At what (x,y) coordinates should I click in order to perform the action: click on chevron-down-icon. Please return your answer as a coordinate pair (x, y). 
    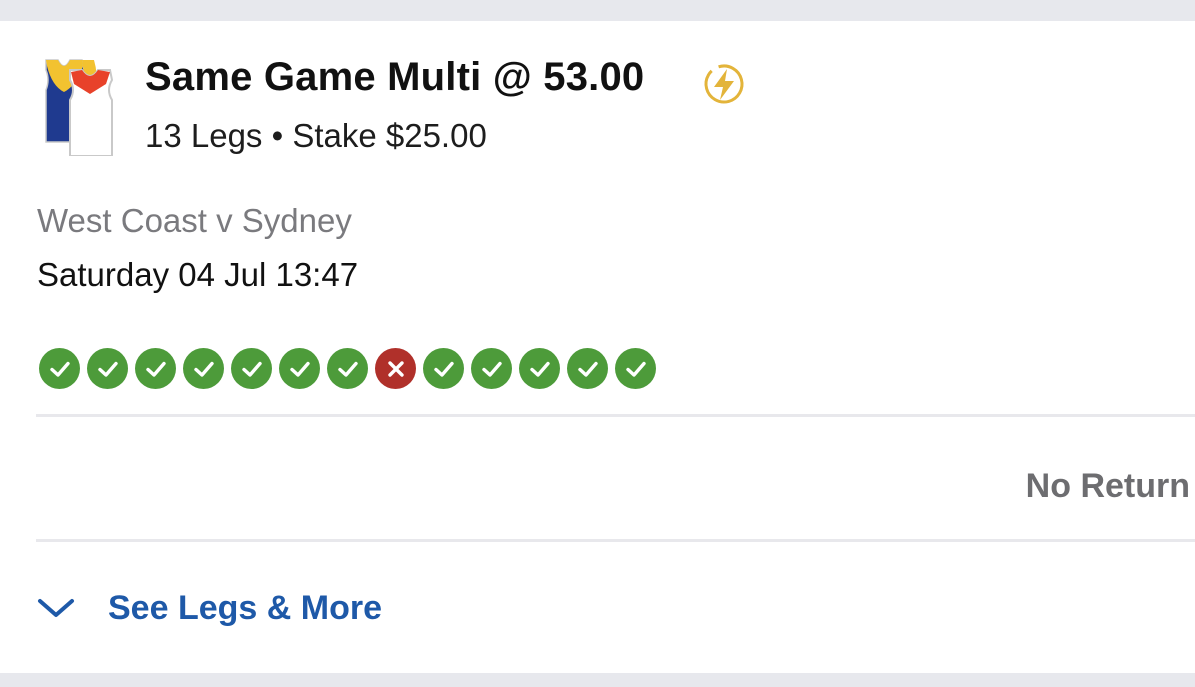
    Looking at the image, I should click on (56, 608).